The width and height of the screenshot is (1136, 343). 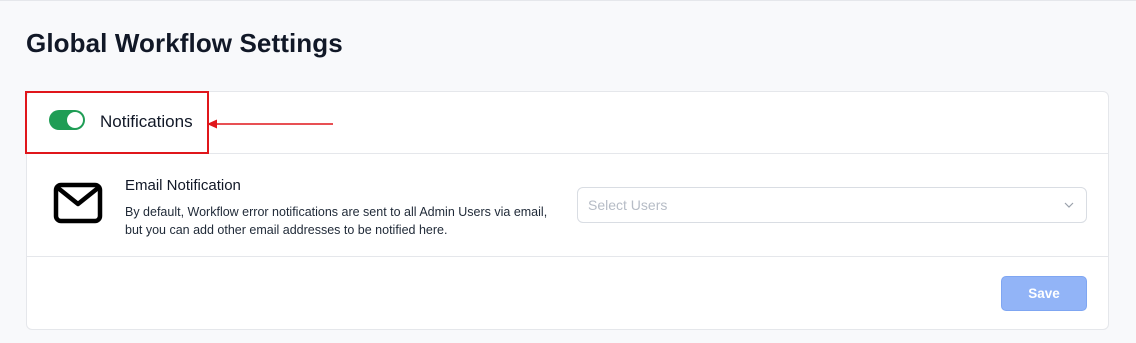 I want to click on email-notification-title: Email Notification, so click(x=183, y=185).